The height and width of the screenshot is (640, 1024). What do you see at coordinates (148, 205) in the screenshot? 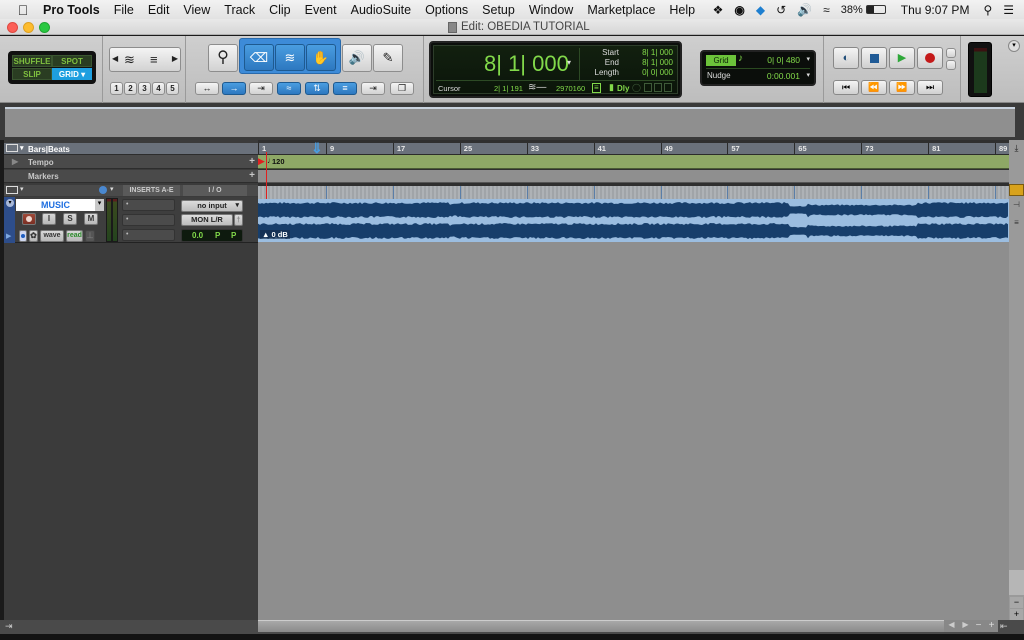
I see `insert-slot-a: •` at bounding box center [148, 205].